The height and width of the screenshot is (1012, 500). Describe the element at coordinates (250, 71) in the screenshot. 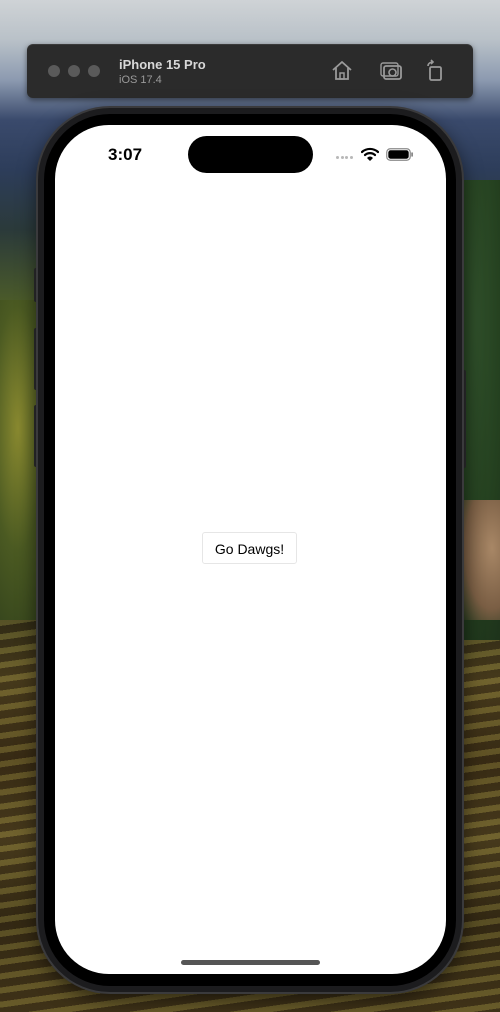

I see `simulator-toolbar: iPhone 15 Pro iOS 17.4` at that location.